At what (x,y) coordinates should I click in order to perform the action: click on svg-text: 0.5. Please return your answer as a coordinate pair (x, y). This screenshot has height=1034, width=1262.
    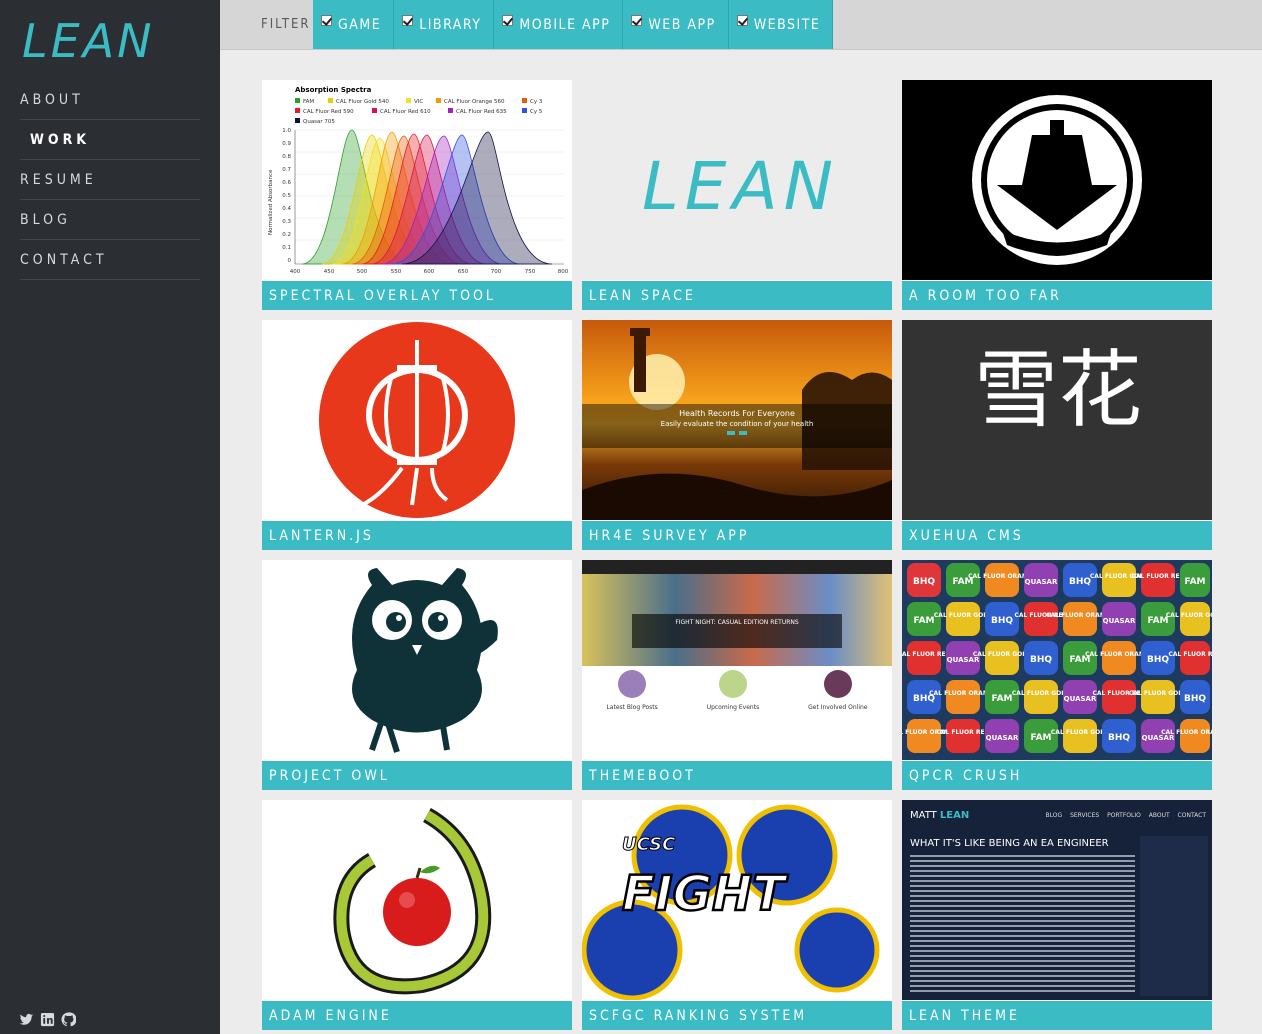
    Looking at the image, I should click on (286, 196).